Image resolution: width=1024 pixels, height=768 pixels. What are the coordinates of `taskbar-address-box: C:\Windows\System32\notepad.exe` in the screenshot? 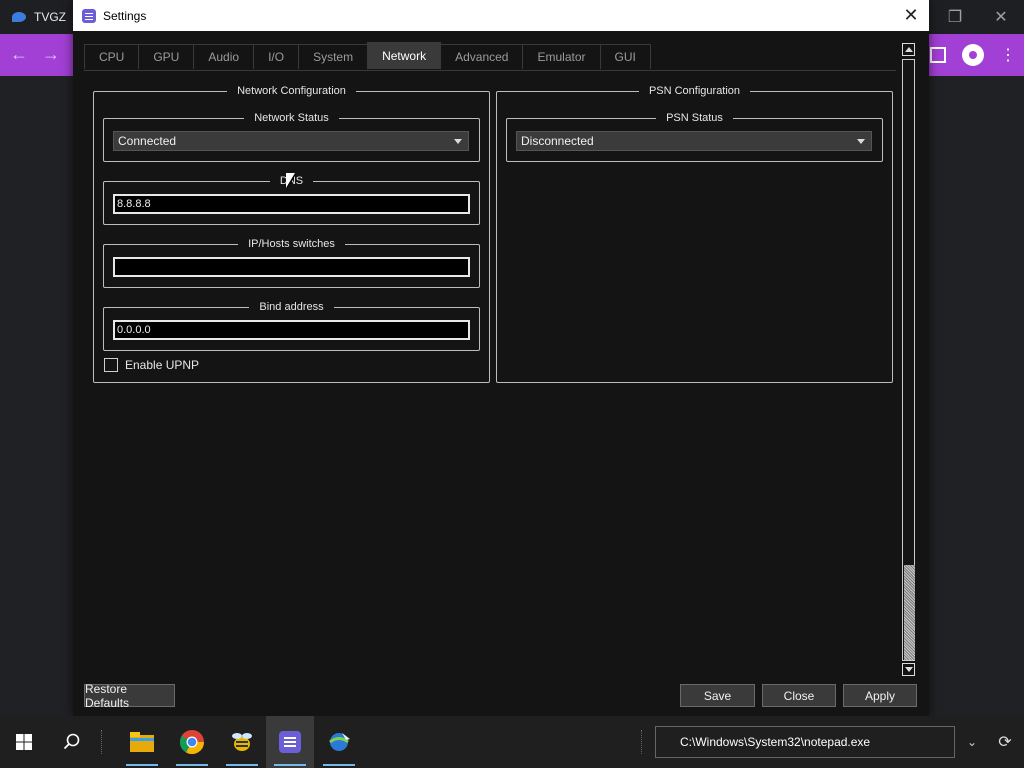 It's located at (805, 742).